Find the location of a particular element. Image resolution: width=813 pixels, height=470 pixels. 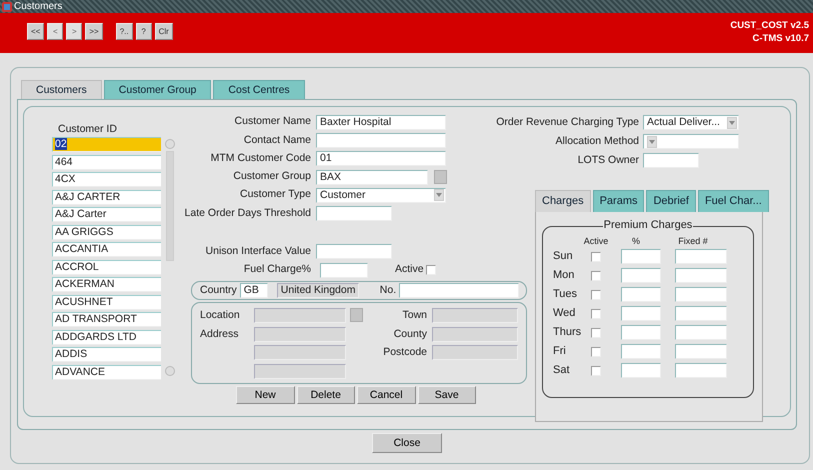

input-field: United Kingdom is located at coordinates (317, 290).